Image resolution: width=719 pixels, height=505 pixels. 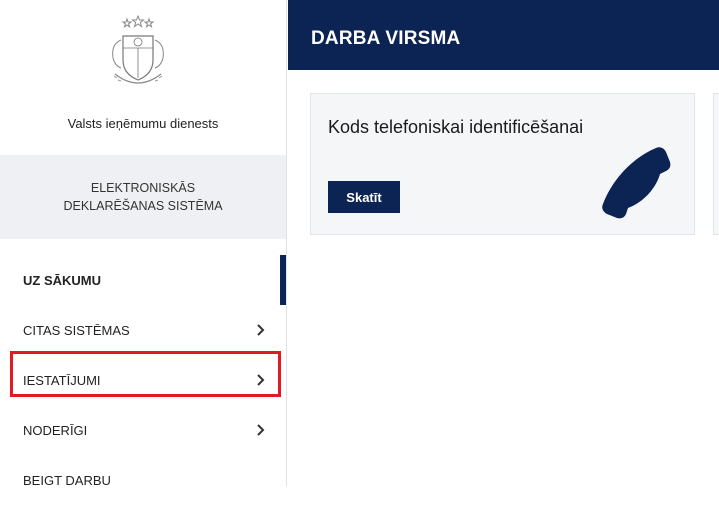 I want to click on top-header: DARBA VIRSMA, so click(x=503, y=35).